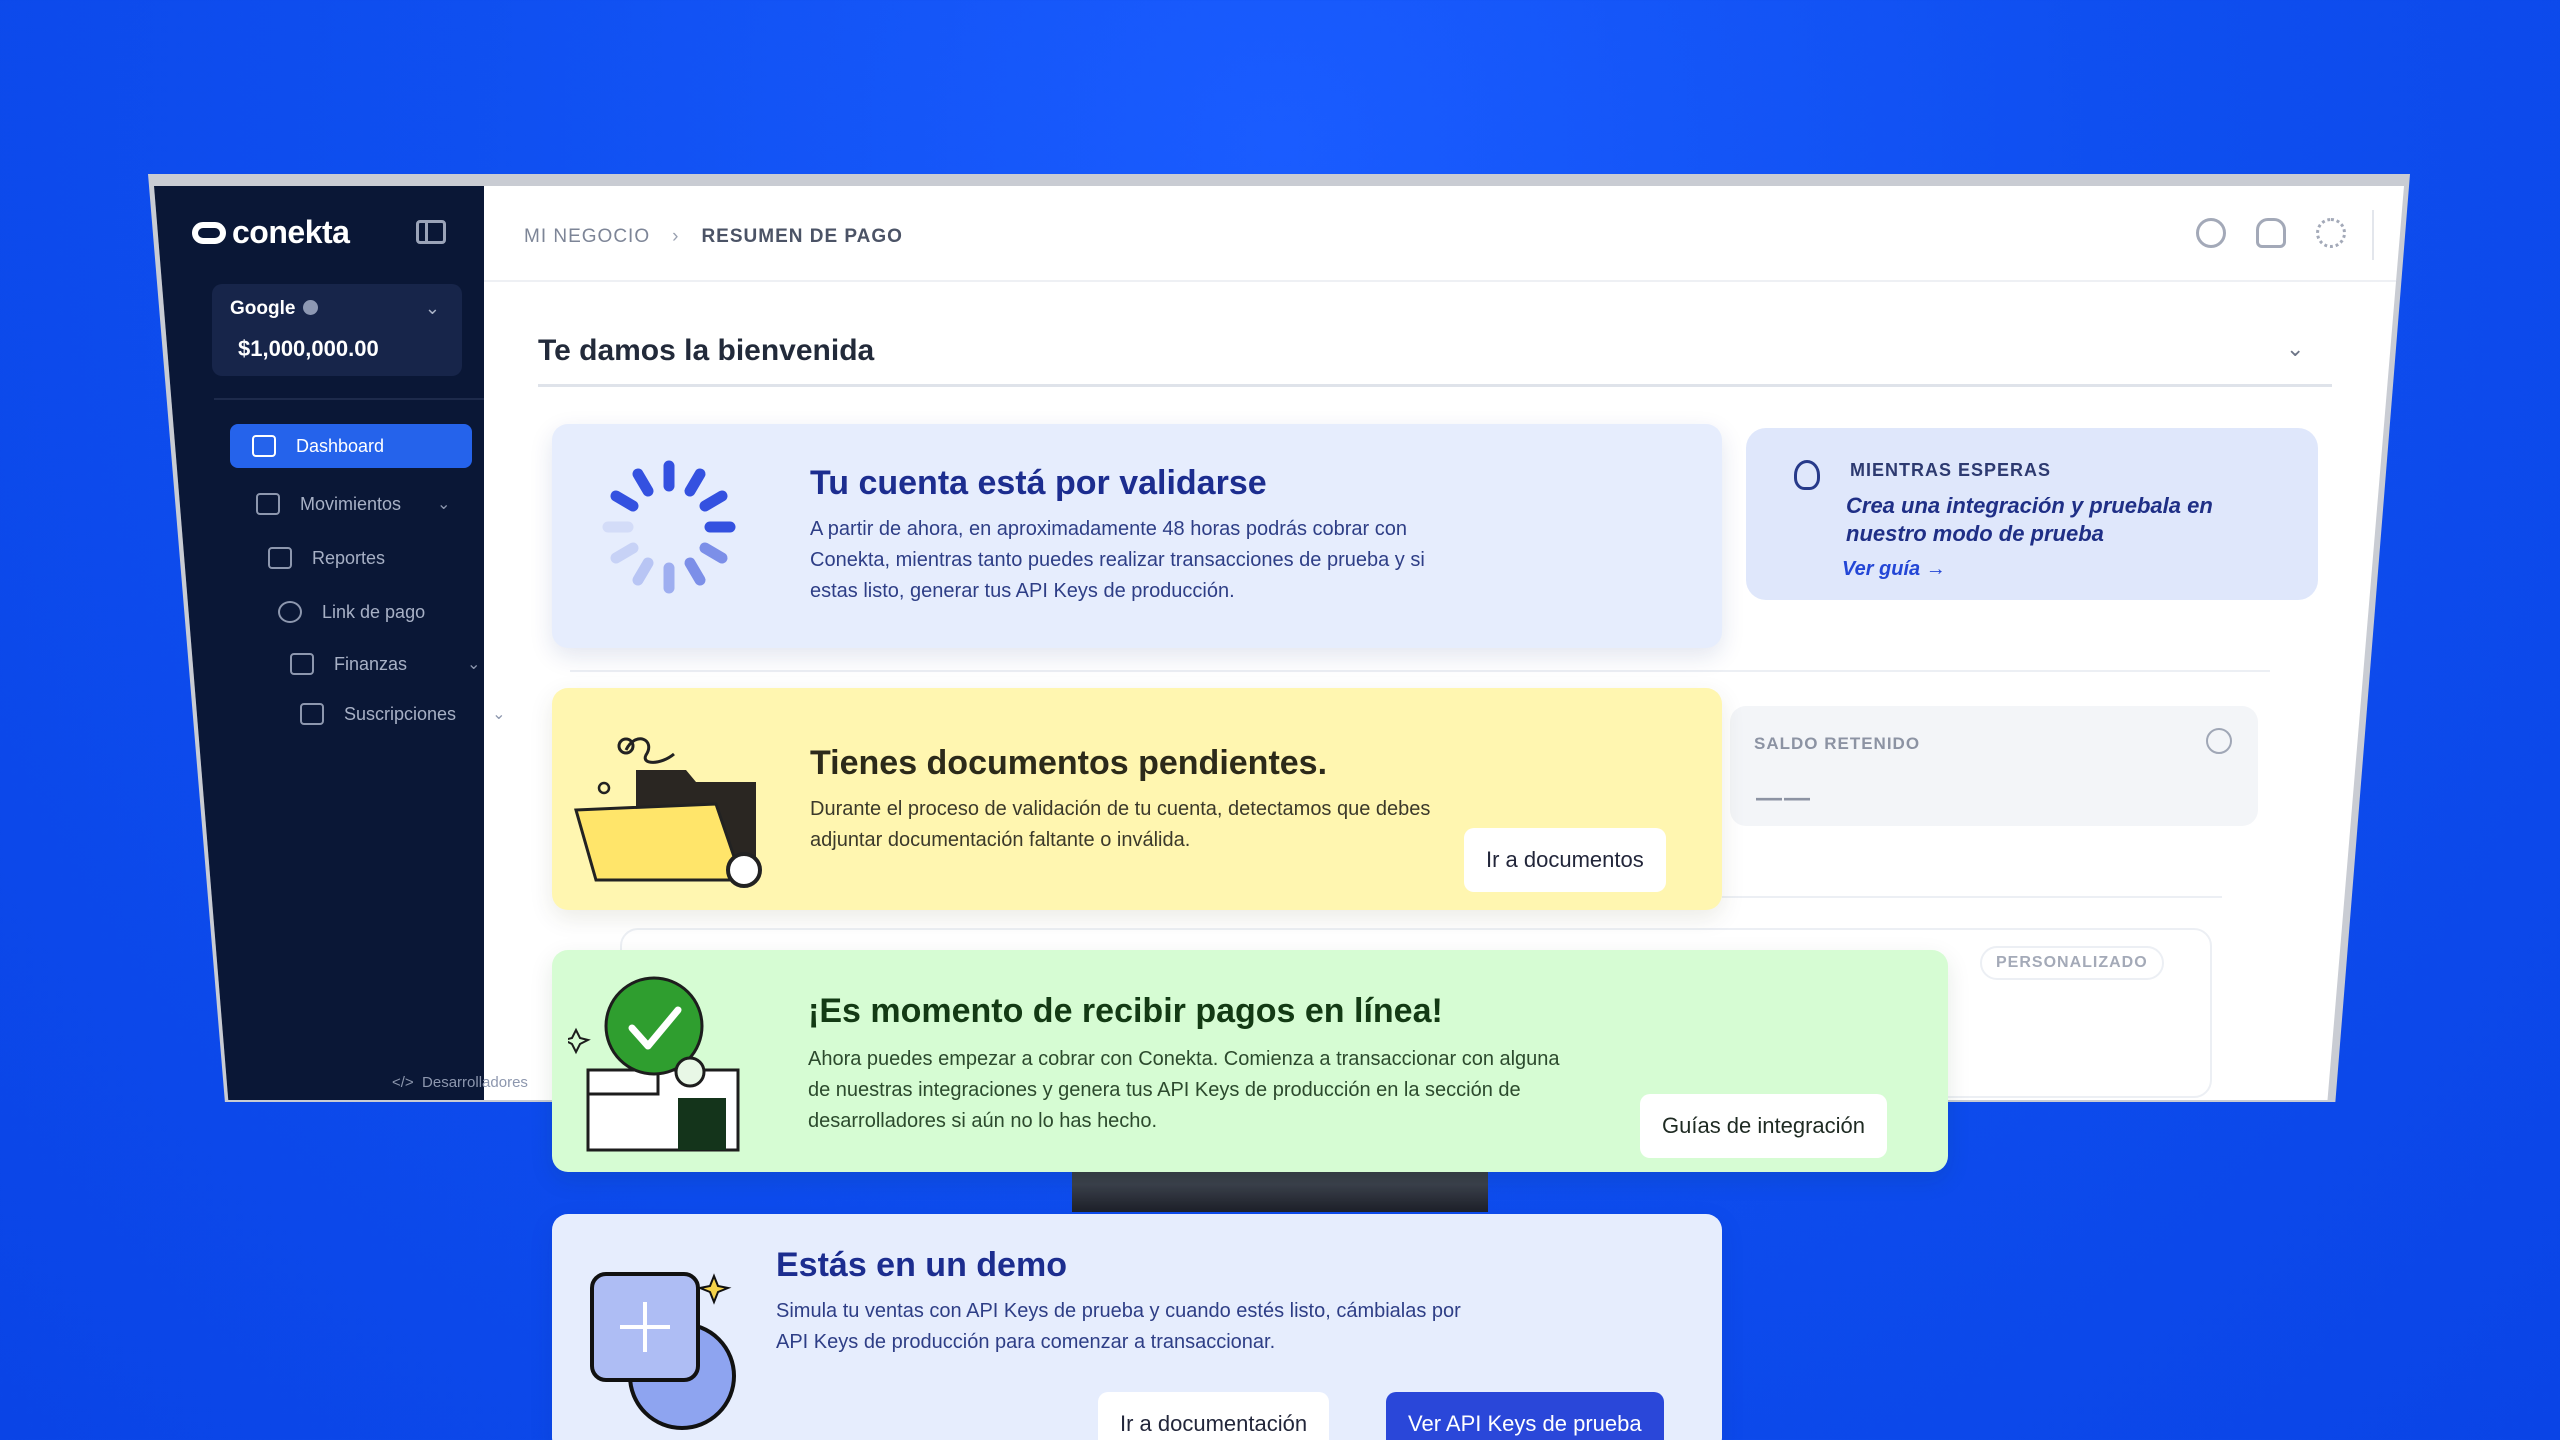 Image resolution: width=2560 pixels, height=1440 pixels. I want to click on filter-chip-personalizado: PERSONALIZADO, so click(2072, 963).